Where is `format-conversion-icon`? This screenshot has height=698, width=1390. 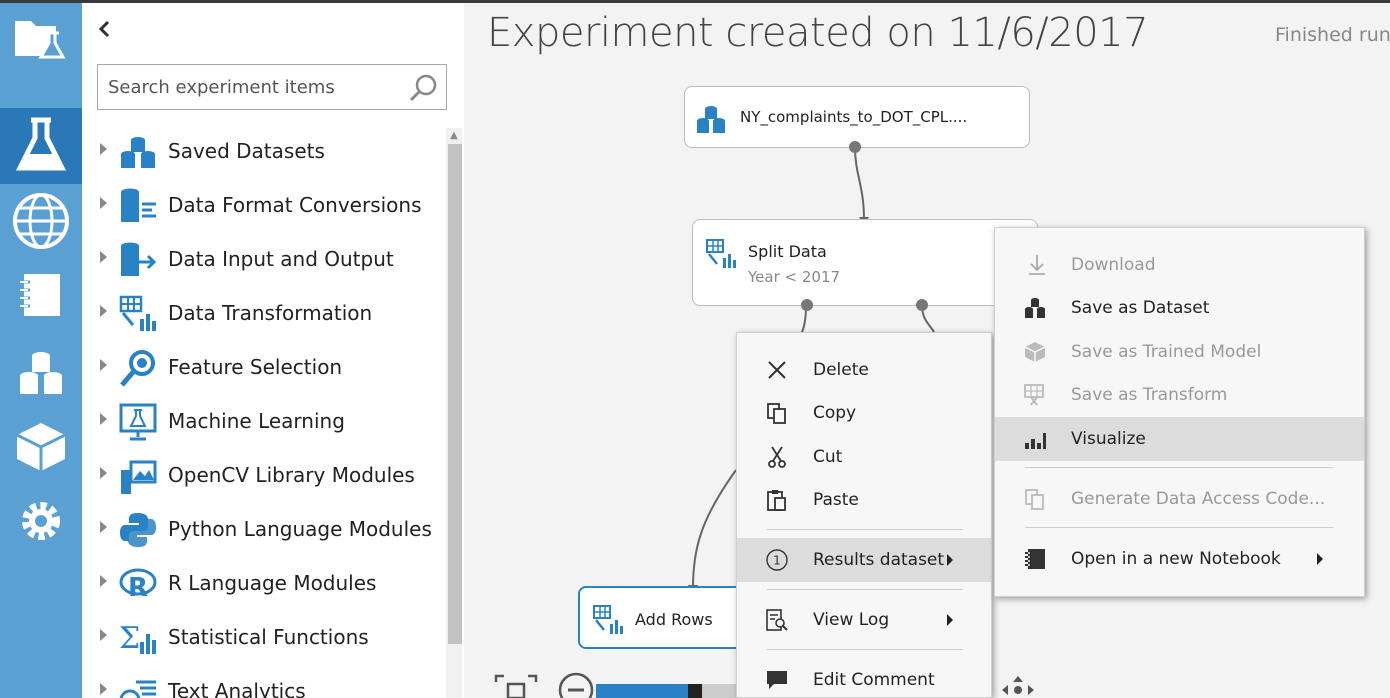
format-conversion-icon is located at coordinates (138, 205).